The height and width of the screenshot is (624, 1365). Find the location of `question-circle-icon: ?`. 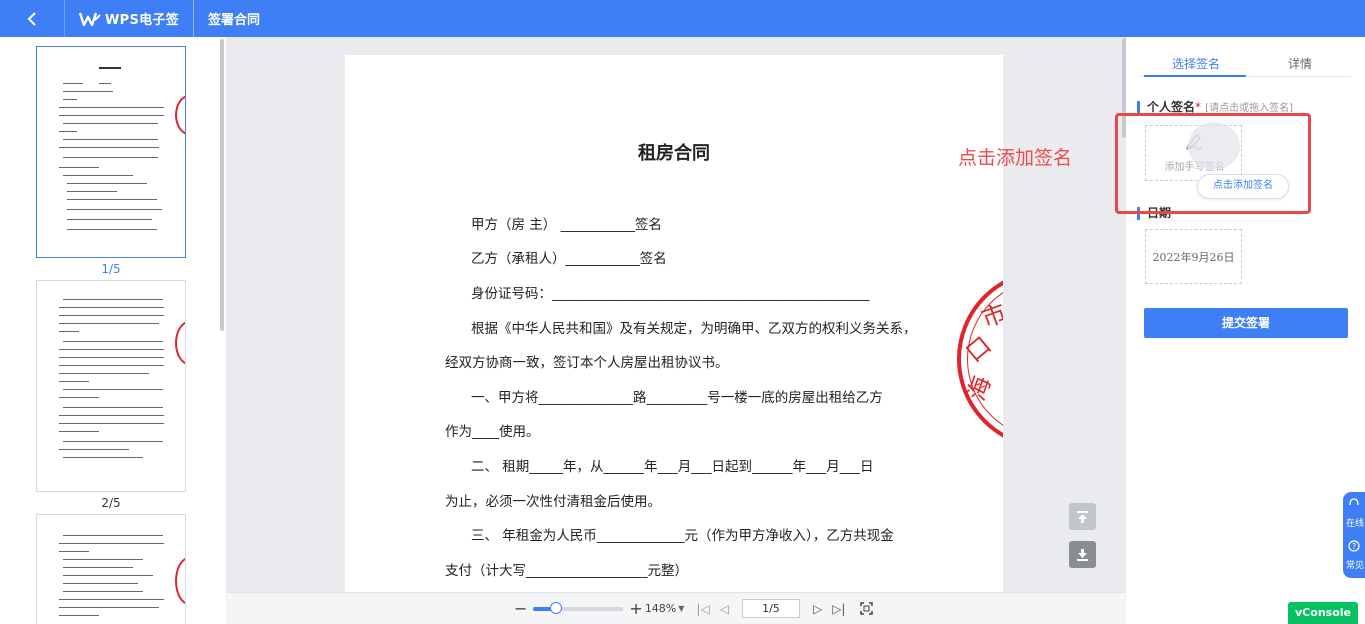

question-circle-icon: ? is located at coordinates (1354, 546).